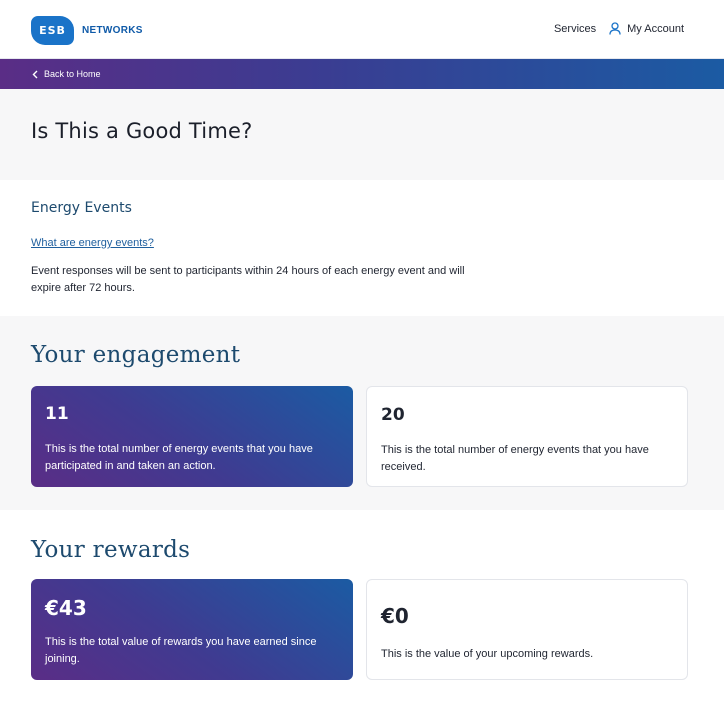  What do you see at coordinates (655, 28) in the screenshot?
I see `my-account-label: My Account` at bounding box center [655, 28].